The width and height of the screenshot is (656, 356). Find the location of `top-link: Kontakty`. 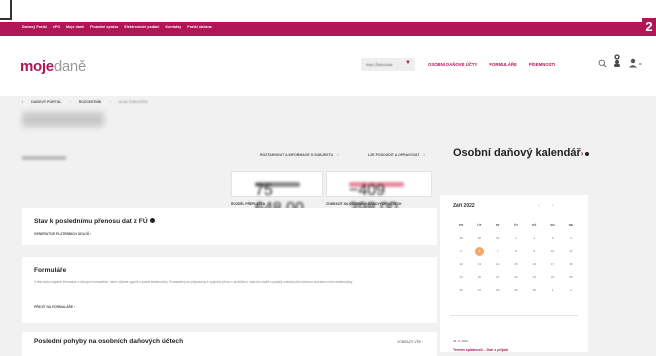

top-link: Kontakty is located at coordinates (174, 27).